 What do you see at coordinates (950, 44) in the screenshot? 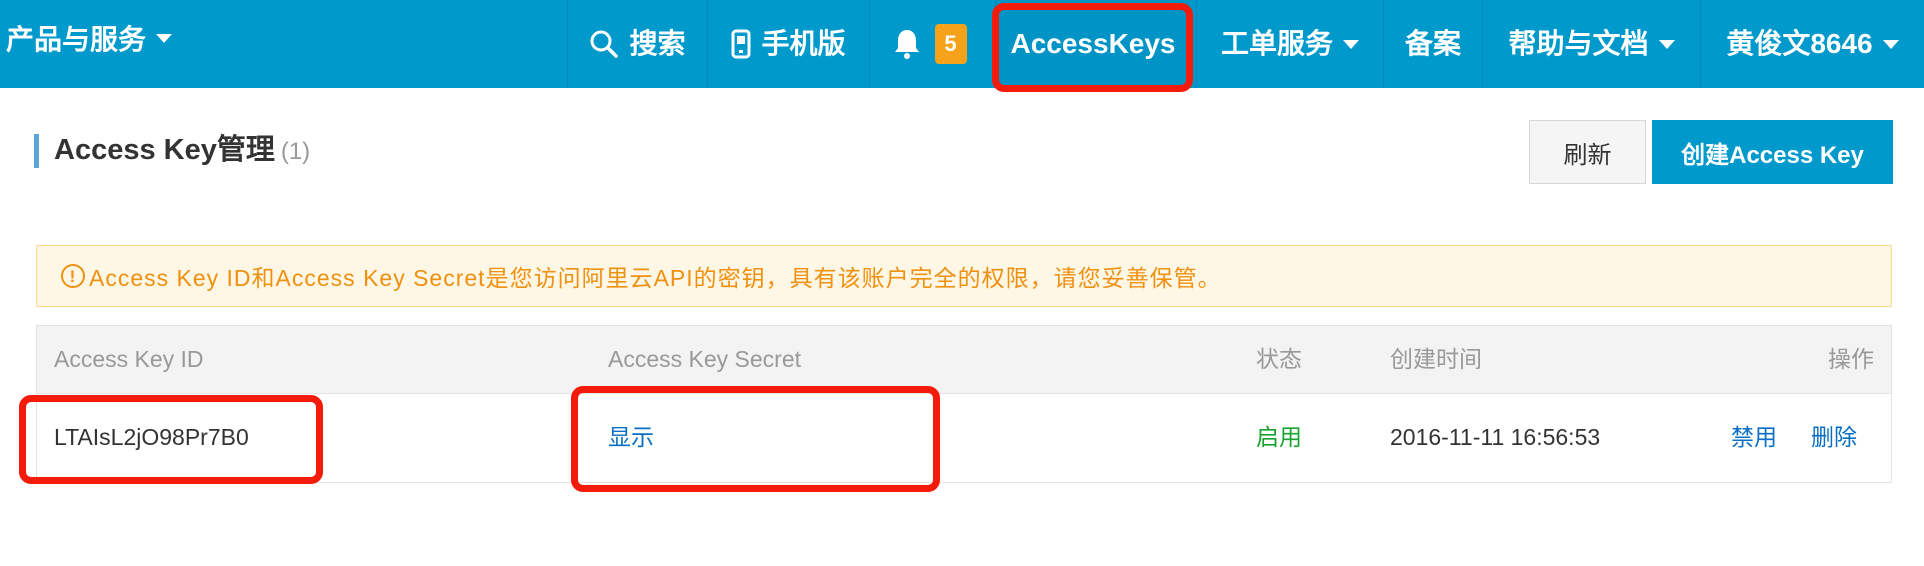
I see `notification-count-badge: 5` at bounding box center [950, 44].